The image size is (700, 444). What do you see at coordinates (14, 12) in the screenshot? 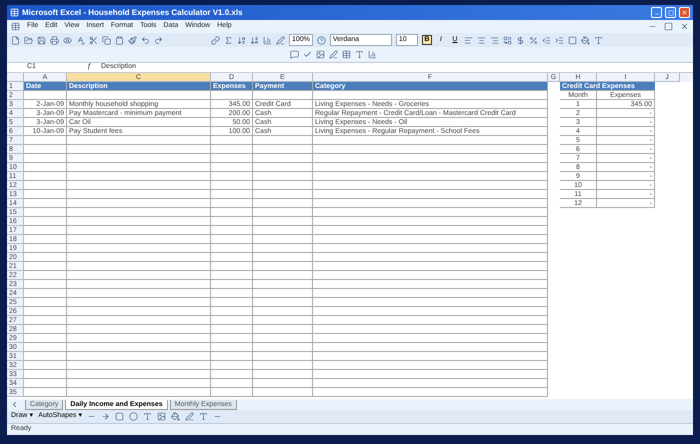
I see `excel-icon` at bounding box center [14, 12].